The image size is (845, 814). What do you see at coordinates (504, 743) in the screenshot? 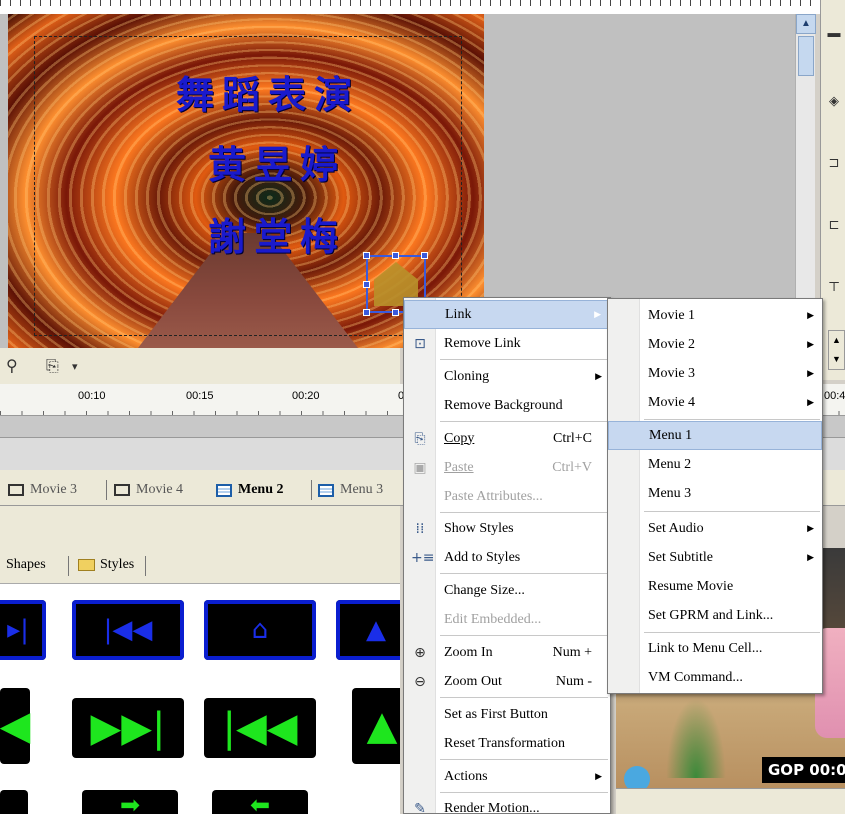
I see `menu-label: Reset Transformation` at bounding box center [504, 743].